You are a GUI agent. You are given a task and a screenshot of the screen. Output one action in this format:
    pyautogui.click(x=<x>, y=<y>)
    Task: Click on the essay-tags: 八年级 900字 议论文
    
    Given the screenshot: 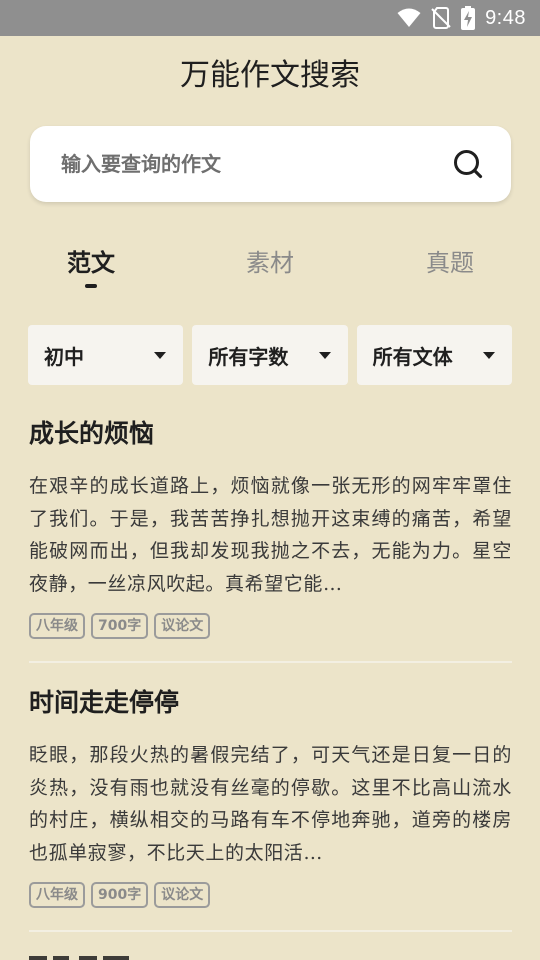 What is the action you would take?
    pyautogui.click(x=270, y=895)
    